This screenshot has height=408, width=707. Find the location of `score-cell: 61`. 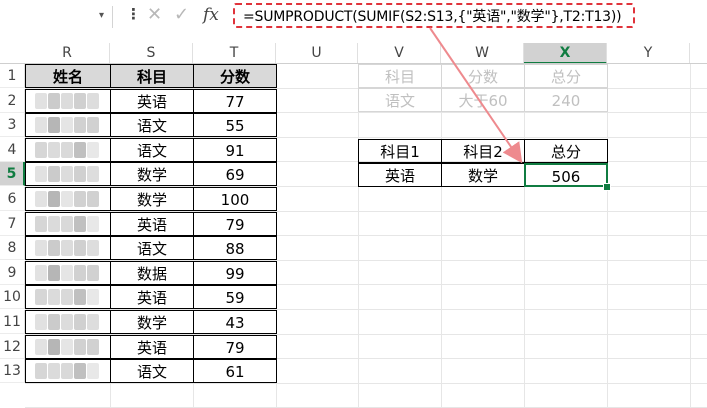

score-cell: 61 is located at coordinates (235, 371).